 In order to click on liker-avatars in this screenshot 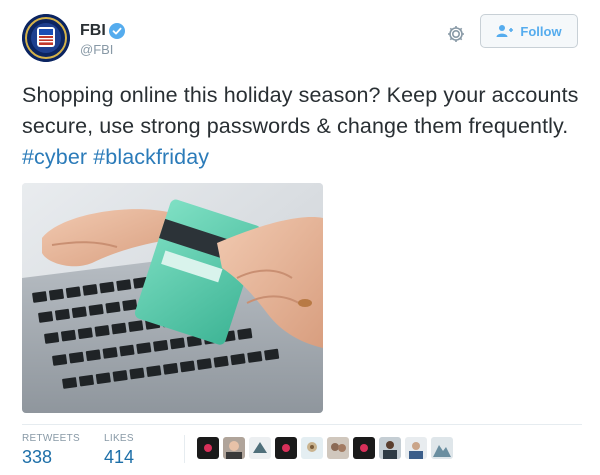, I will do `click(325, 448)`.